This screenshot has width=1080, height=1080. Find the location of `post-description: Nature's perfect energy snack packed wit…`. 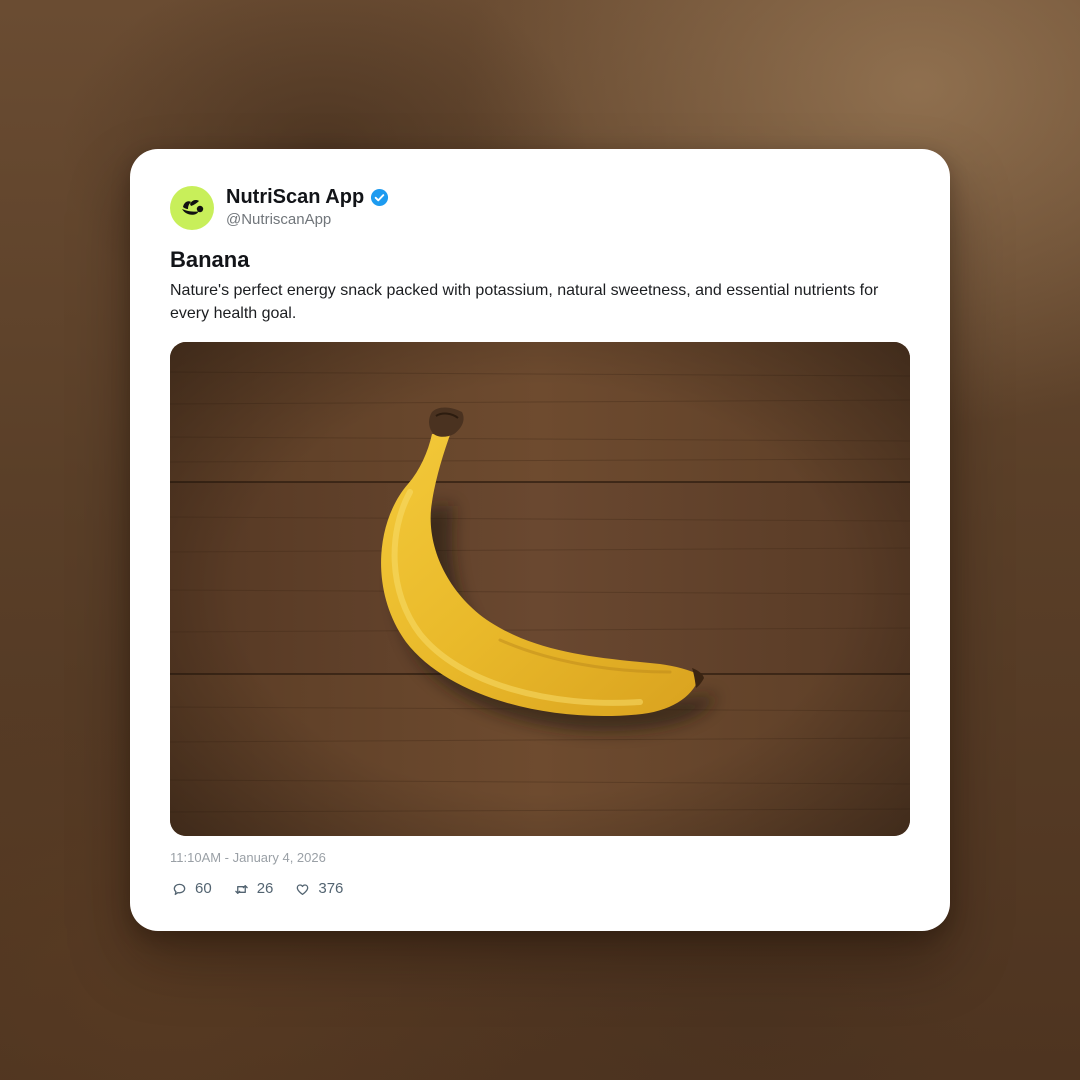

post-description: Nature's perfect energy snack packed wit… is located at coordinates (524, 302).